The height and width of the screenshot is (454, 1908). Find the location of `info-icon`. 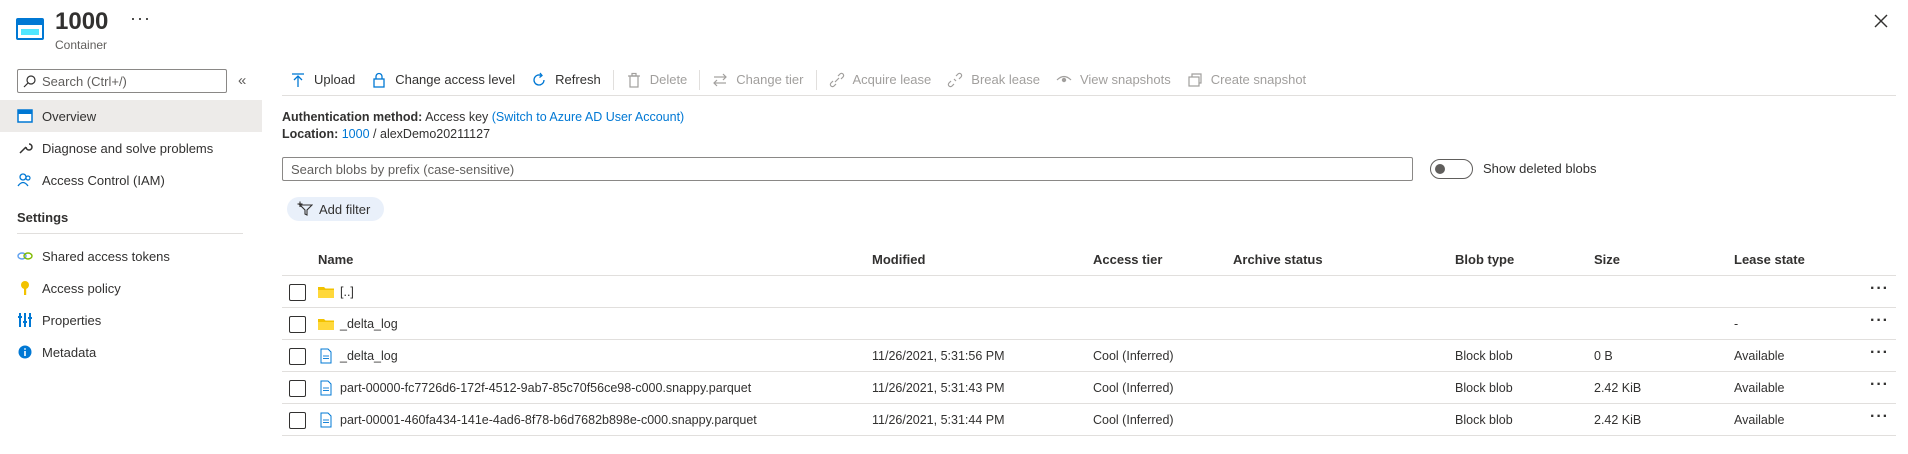

info-icon is located at coordinates (25, 352).